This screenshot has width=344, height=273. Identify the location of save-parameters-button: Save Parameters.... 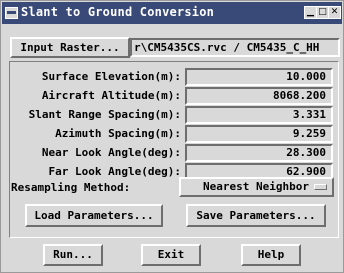
(256, 215).